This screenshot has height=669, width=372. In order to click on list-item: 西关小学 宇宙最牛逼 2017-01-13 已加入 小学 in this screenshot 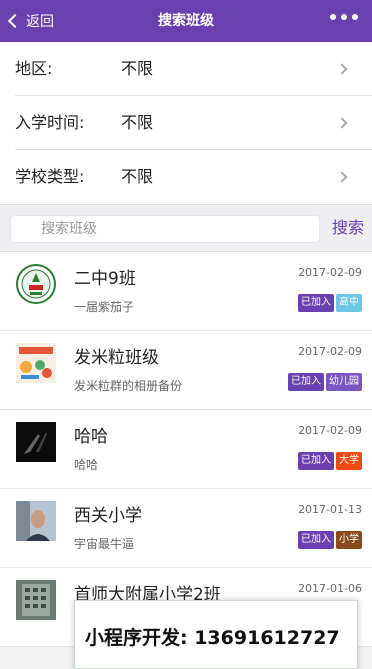, I will do `click(186, 528)`.